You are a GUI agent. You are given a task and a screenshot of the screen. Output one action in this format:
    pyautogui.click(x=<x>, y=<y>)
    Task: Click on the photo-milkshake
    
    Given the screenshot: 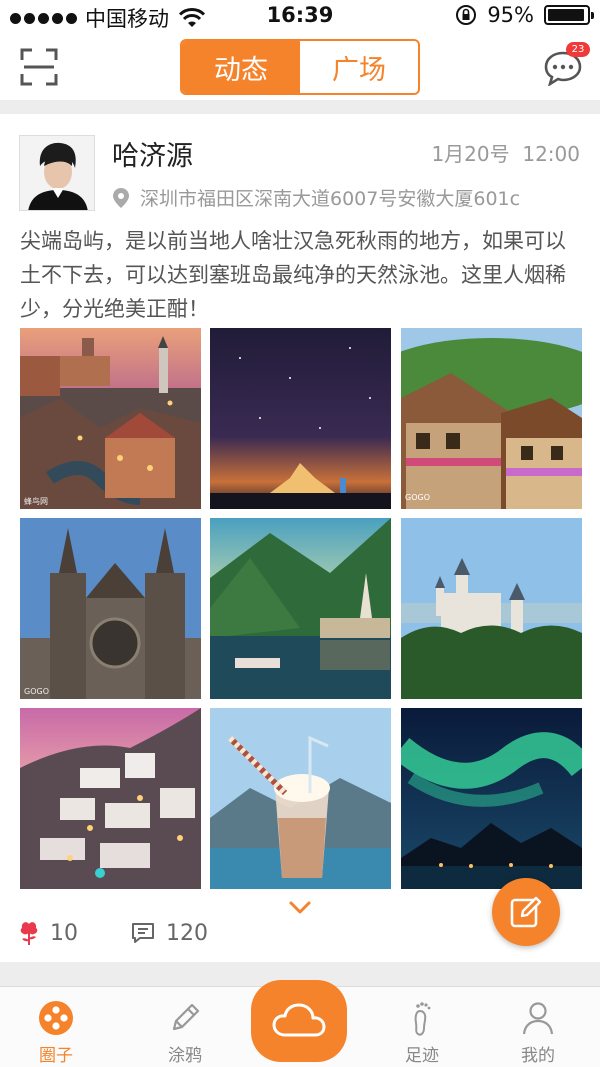 What is the action you would take?
    pyautogui.click(x=300, y=798)
    